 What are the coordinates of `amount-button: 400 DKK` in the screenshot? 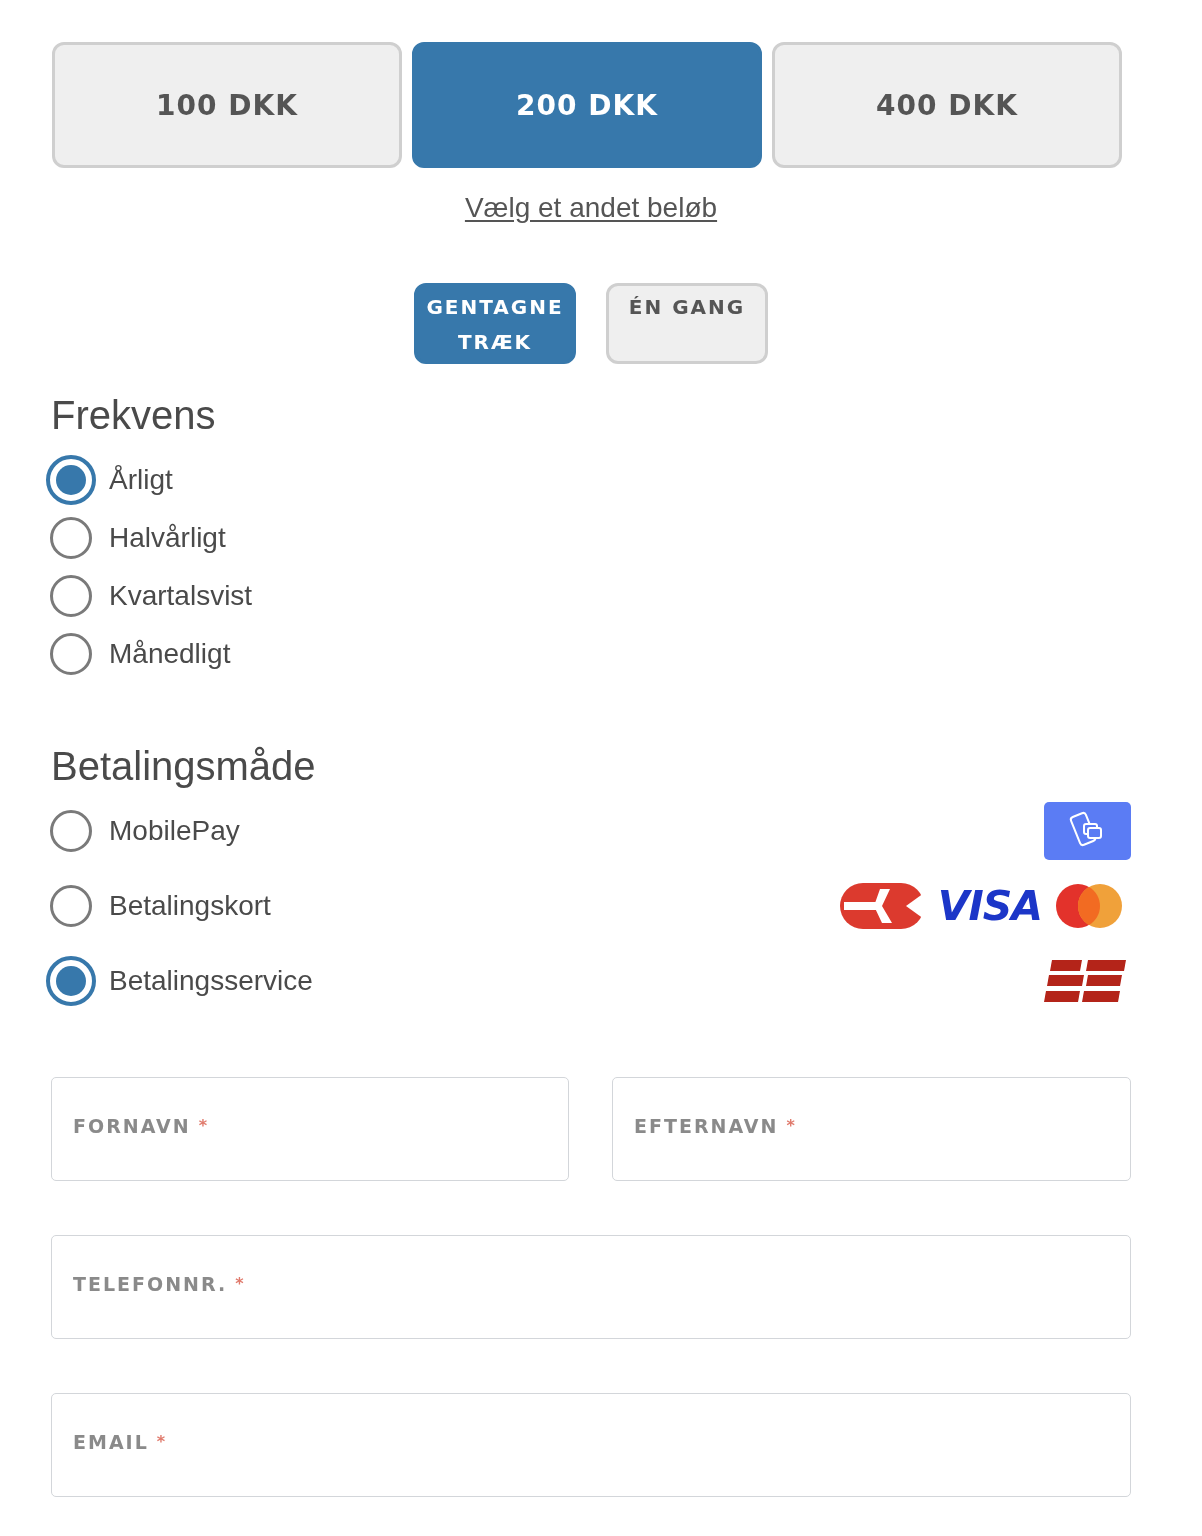 It's located at (947, 105).